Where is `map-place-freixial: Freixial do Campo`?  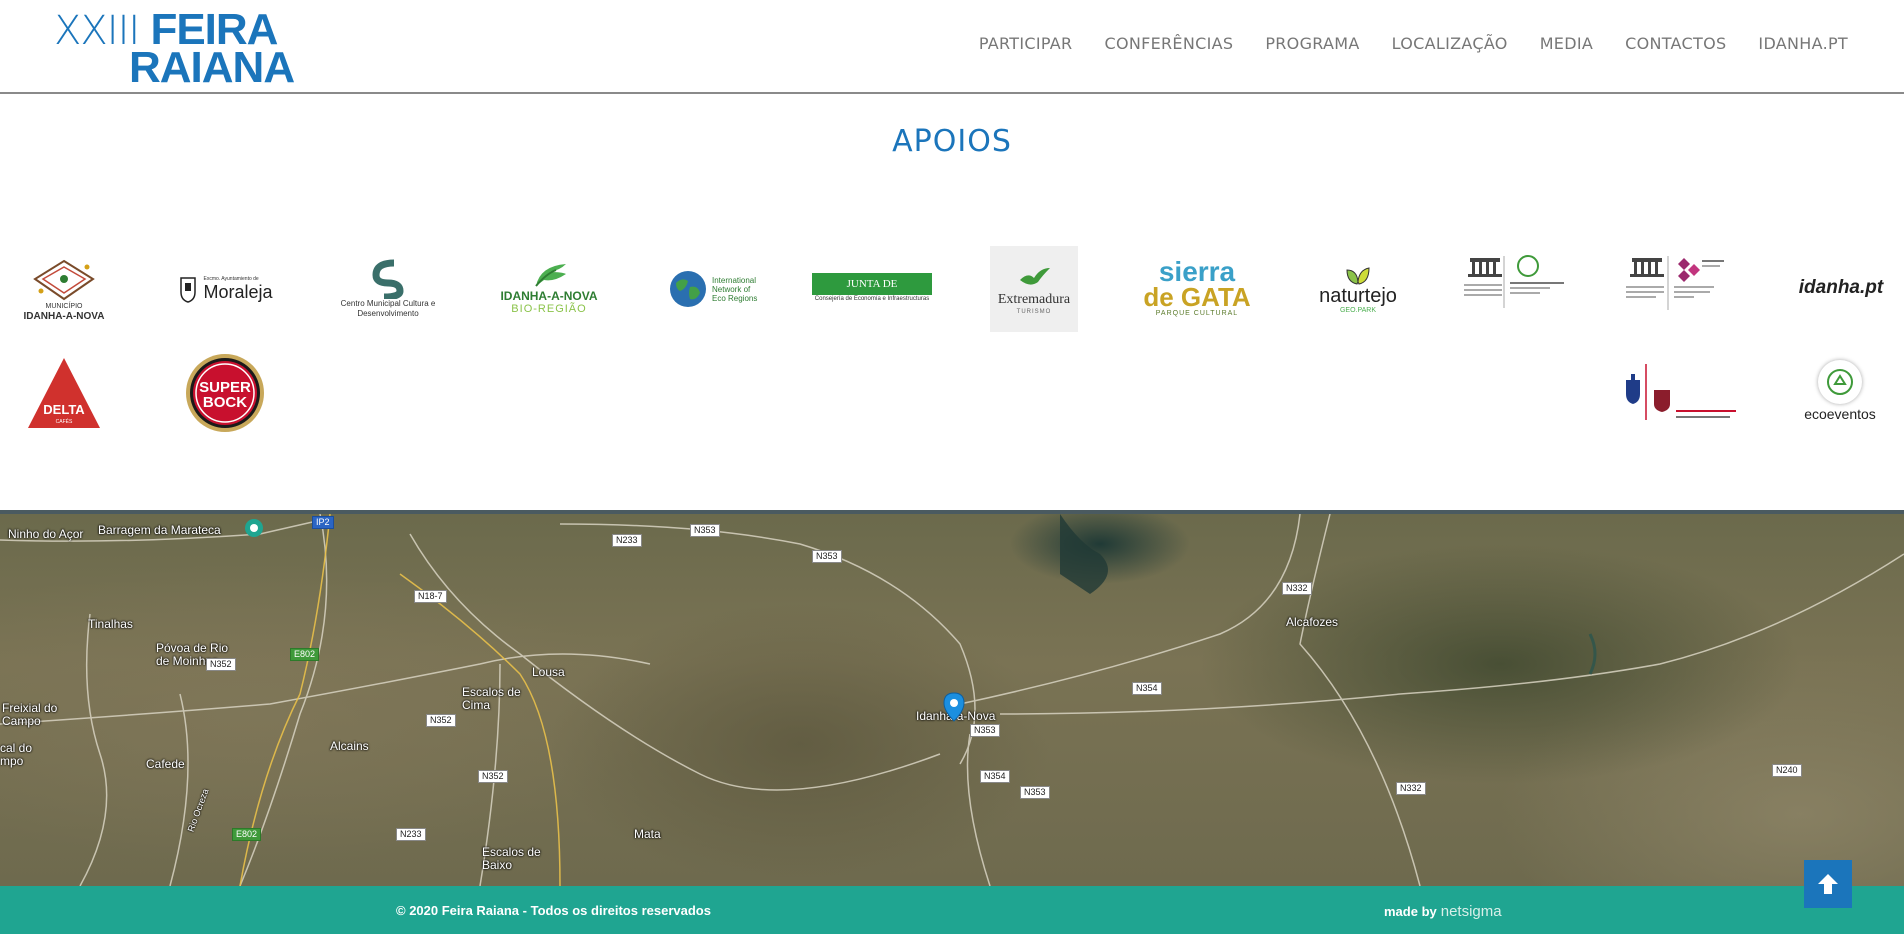 map-place-freixial: Freixial do Campo is located at coordinates (30, 714).